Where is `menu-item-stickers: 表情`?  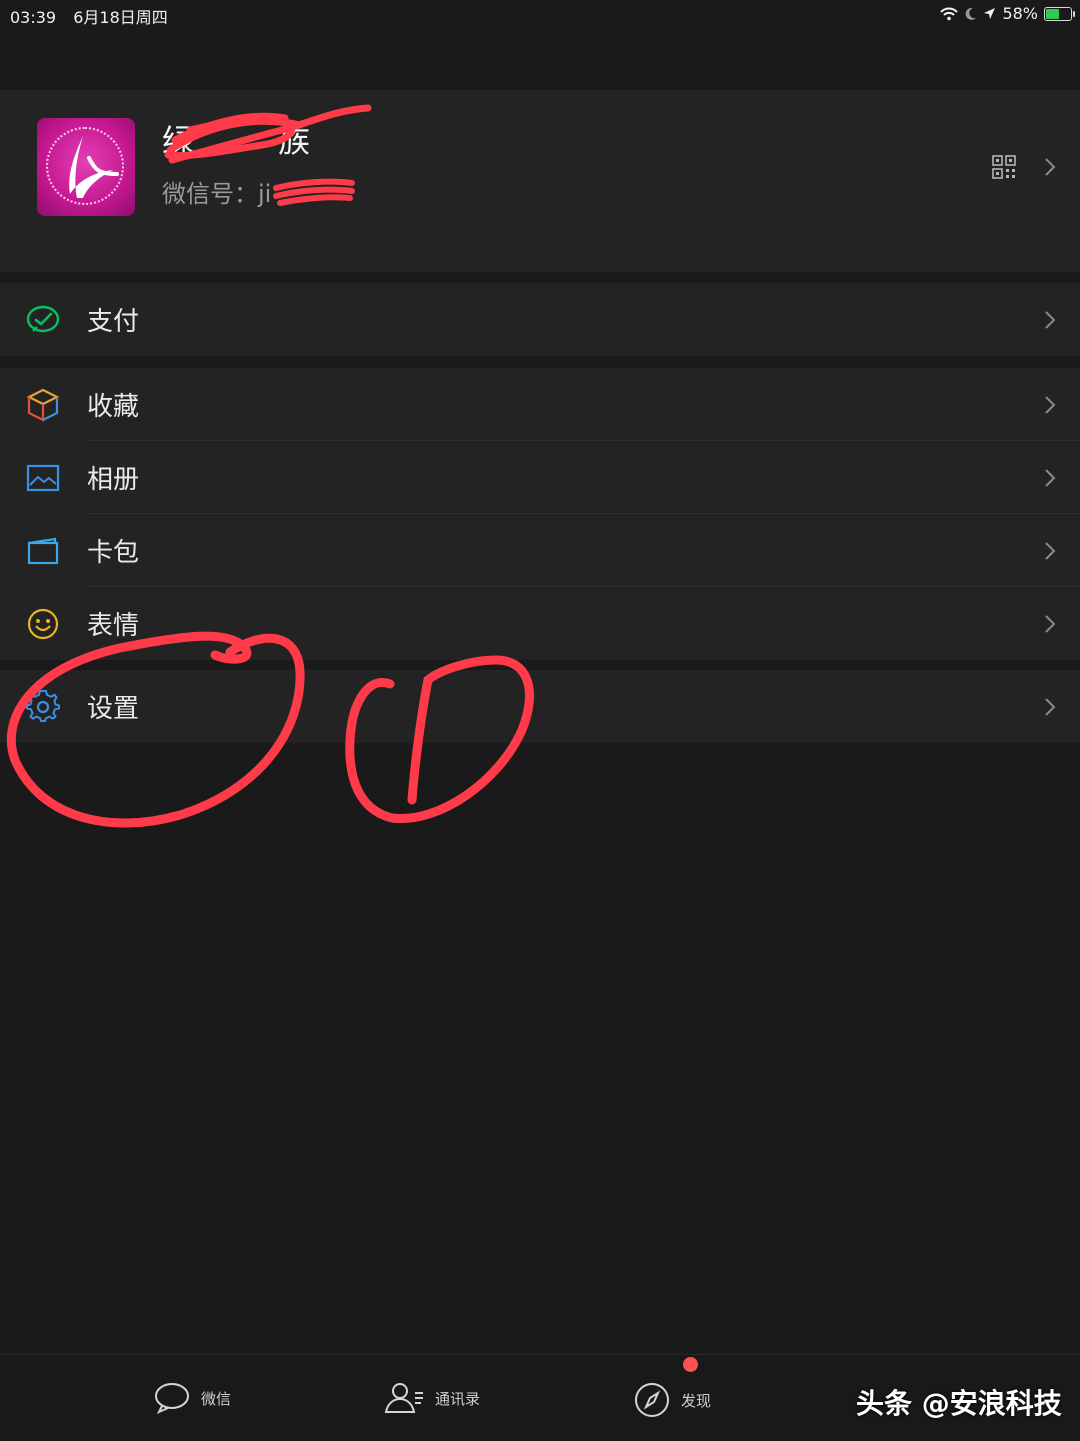
menu-item-stickers: 表情 is located at coordinates (540, 623).